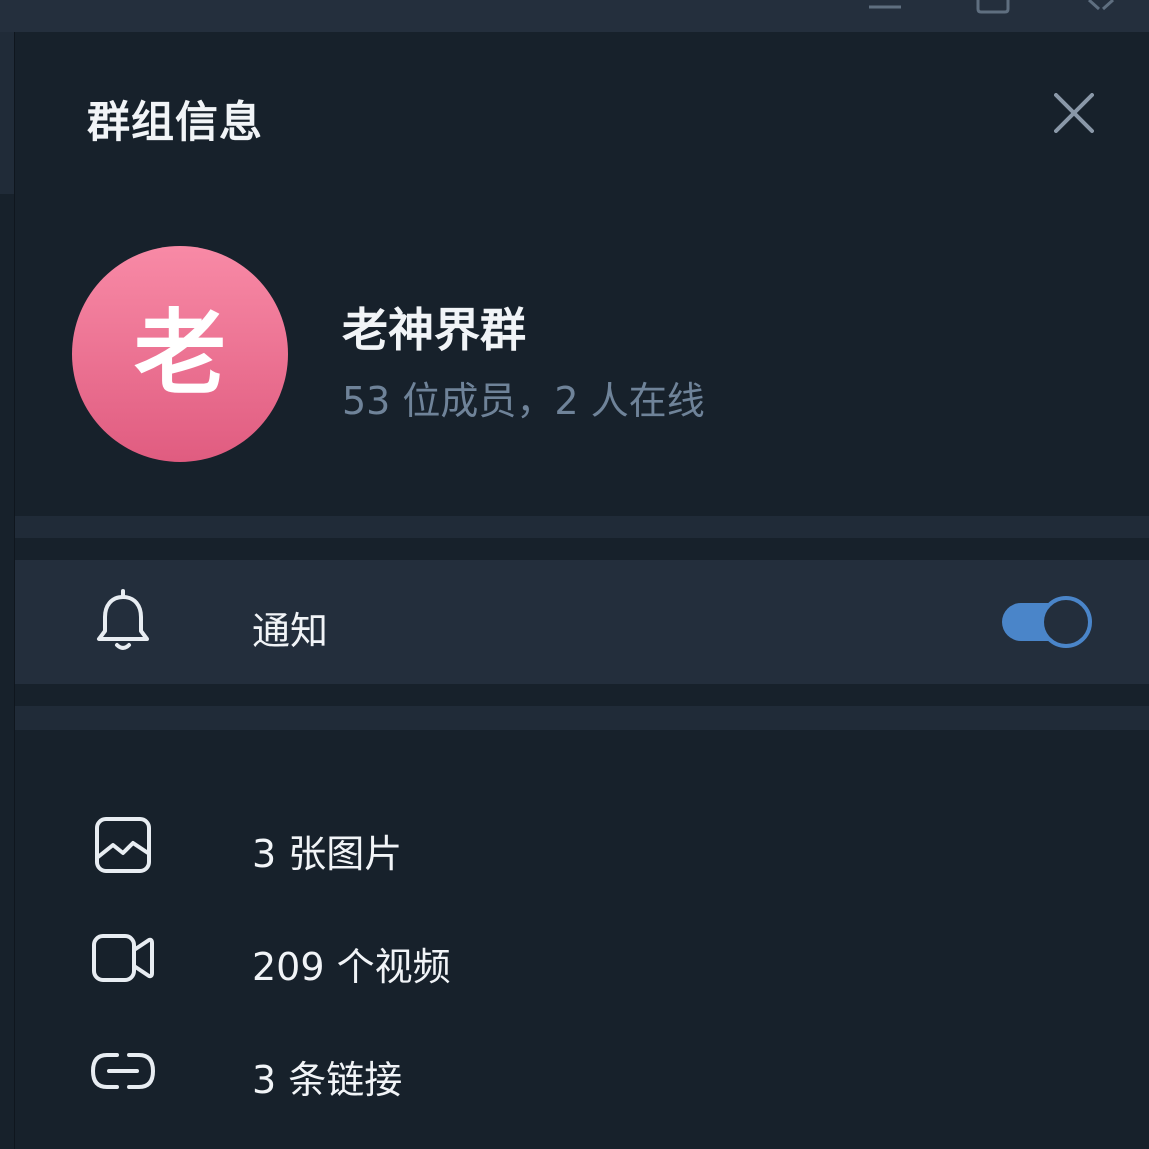  I want to click on media-row-videos: 209 个视频, so click(582, 958).